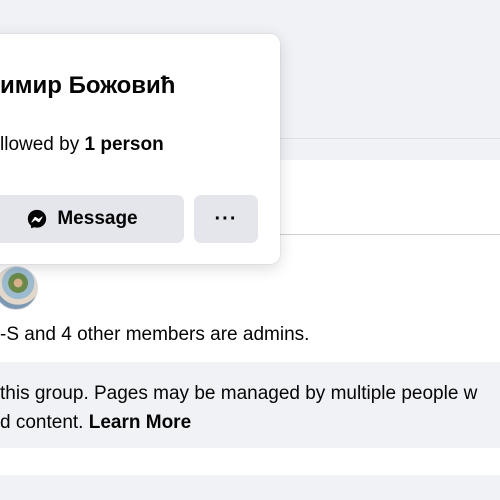  What do you see at coordinates (42, 144) in the screenshot?
I see `followed-by-prefix: llowed by` at bounding box center [42, 144].